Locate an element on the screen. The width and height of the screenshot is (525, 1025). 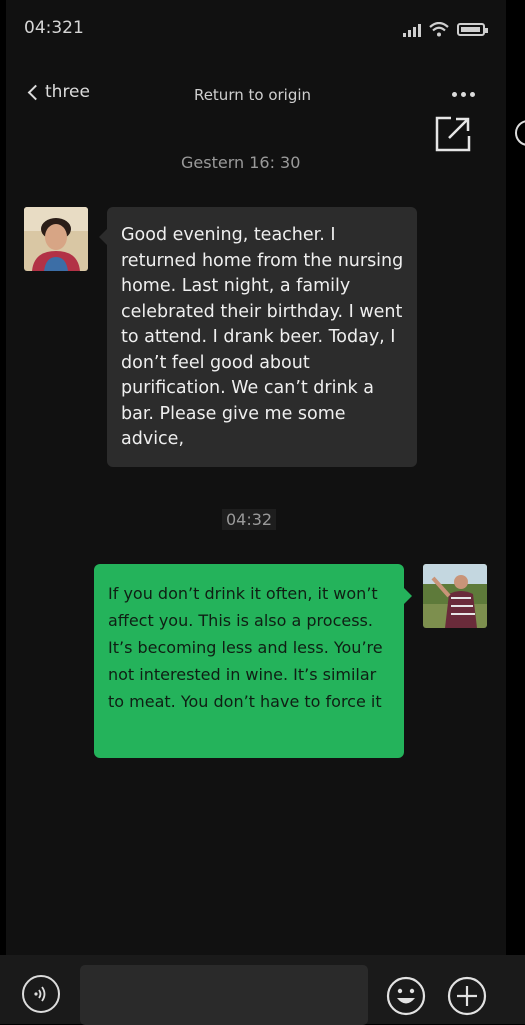
more-dots-icon is located at coordinates (463, 94).